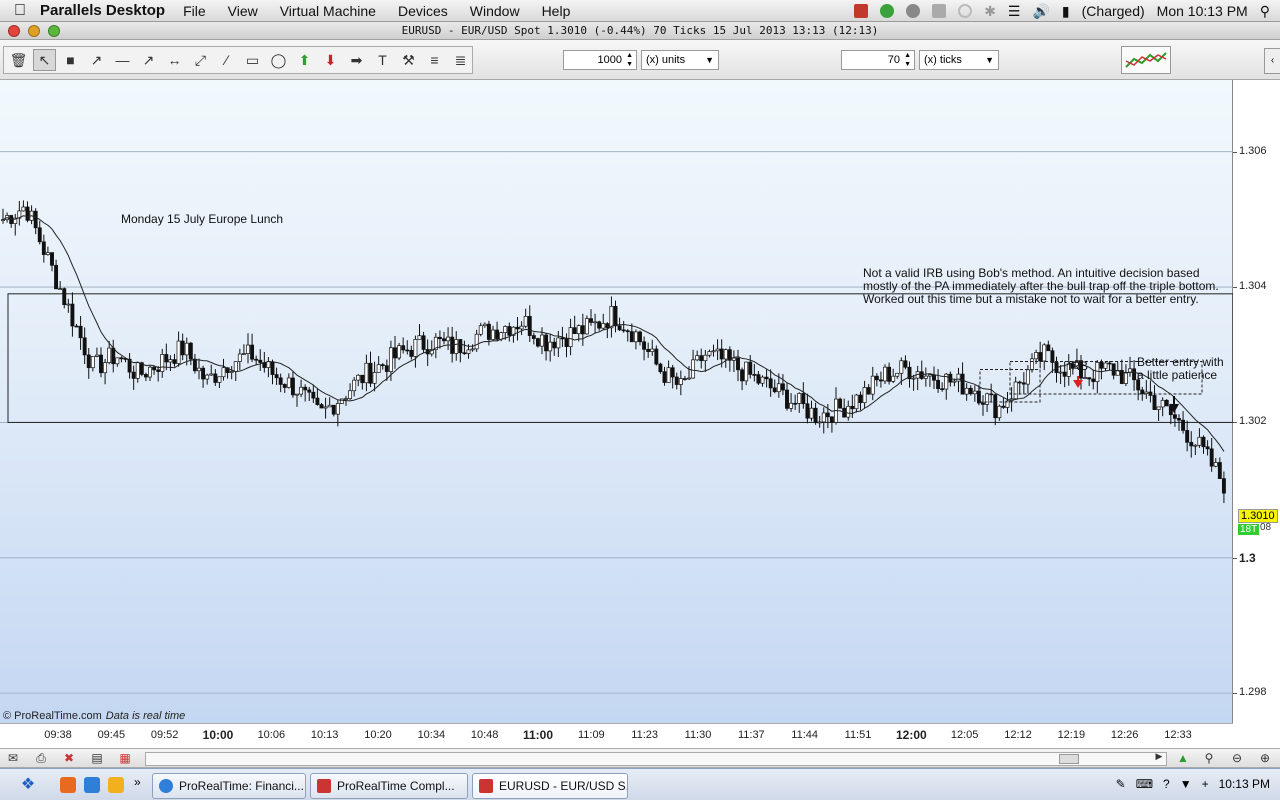  Describe the element at coordinates (28, 785) in the screenshot. I see `windows-start-icon: ❖` at that location.